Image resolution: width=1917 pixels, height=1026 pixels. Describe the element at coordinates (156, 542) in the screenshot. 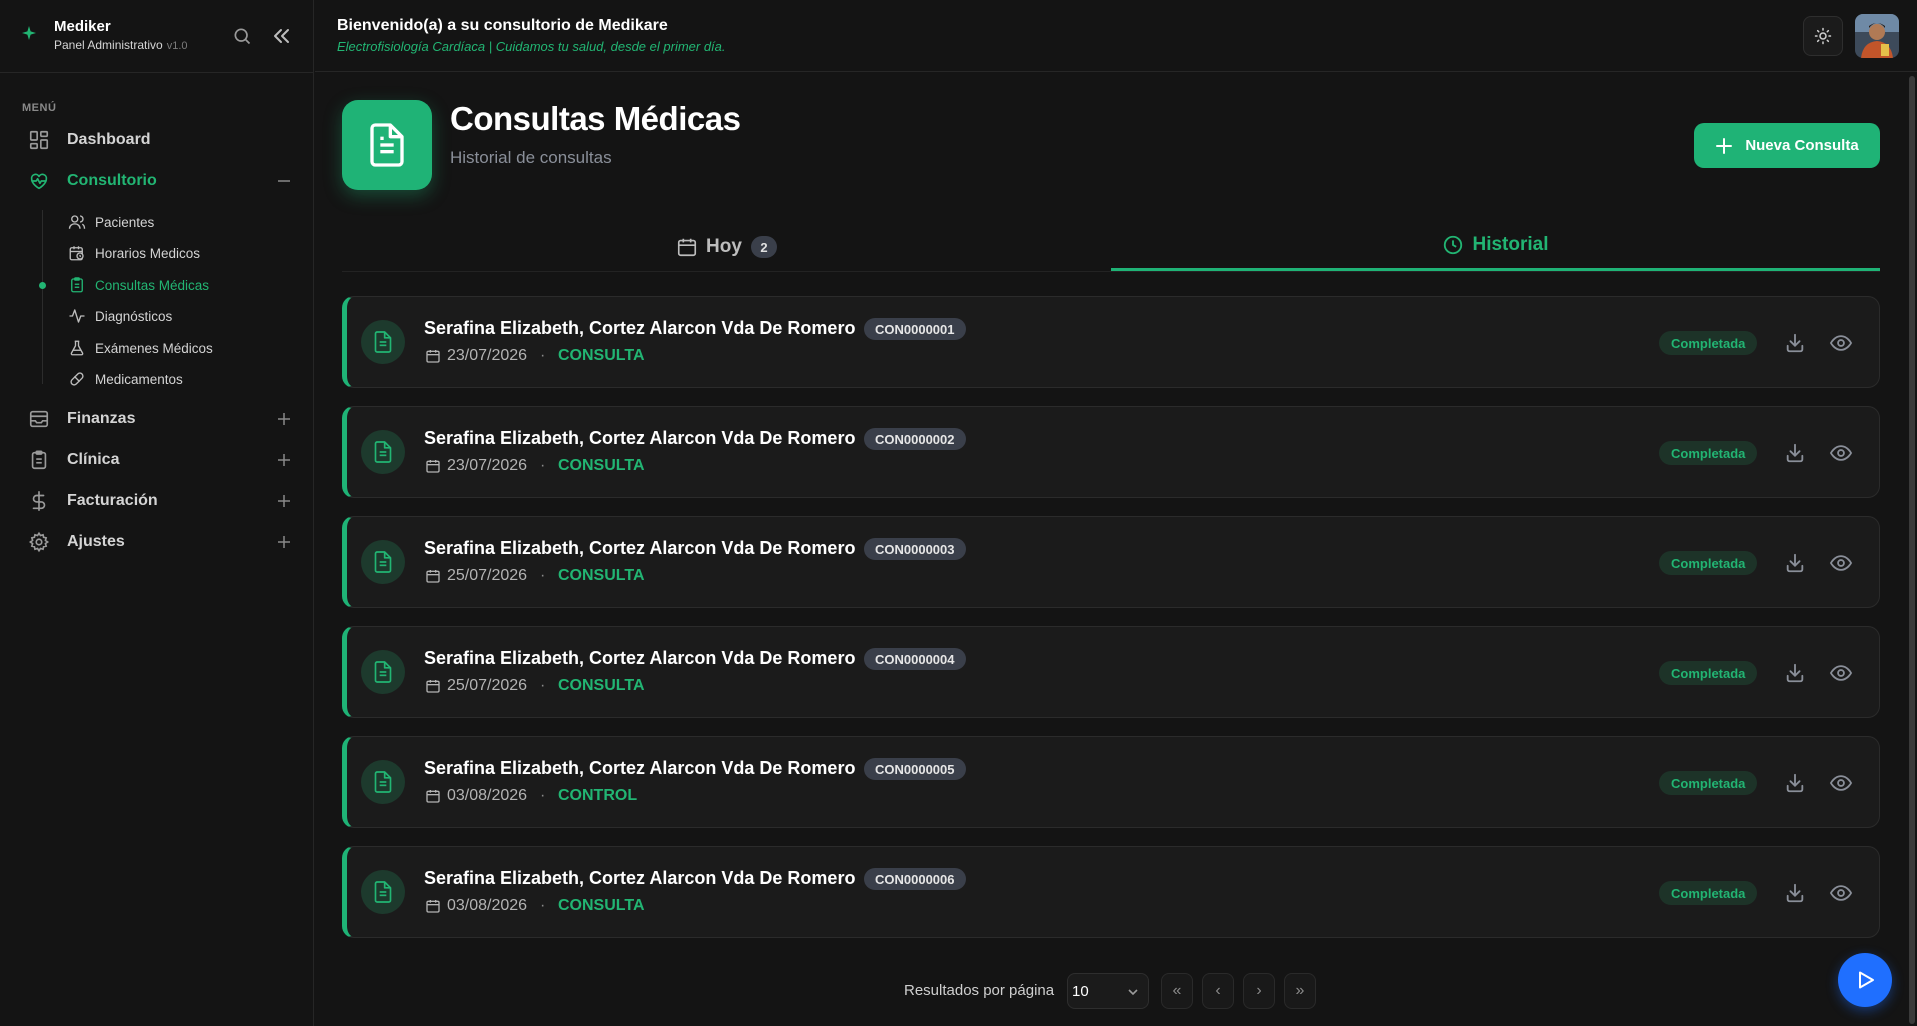

I see `sidebar-item-ajustes: Ajustes` at that location.